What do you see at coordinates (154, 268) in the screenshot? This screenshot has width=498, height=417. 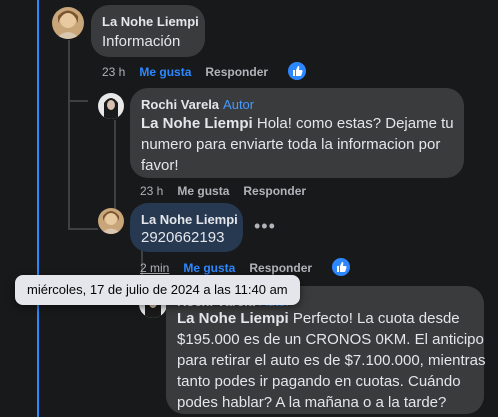 I see `comment-time: 2 min` at bounding box center [154, 268].